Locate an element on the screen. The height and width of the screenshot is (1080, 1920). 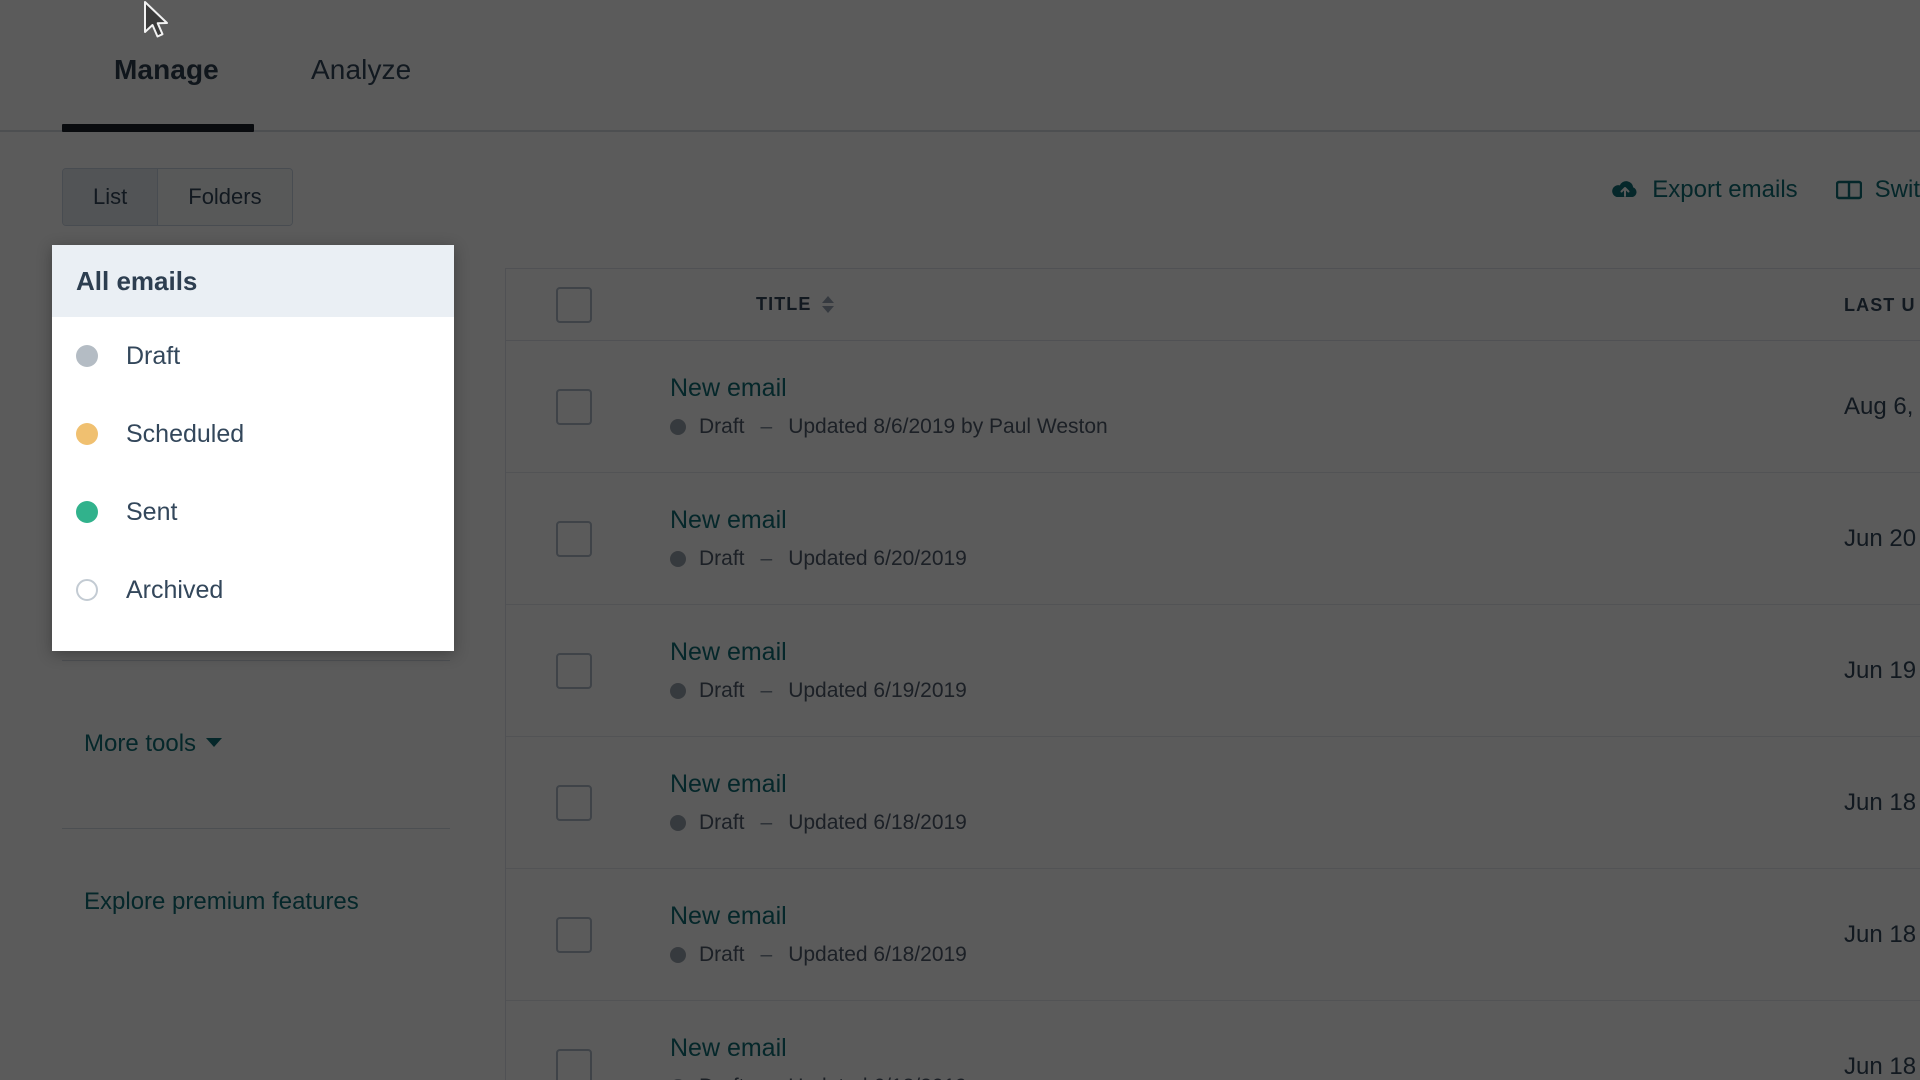
toolbar: Export emails Swit is located at coordinates (1765, 190).